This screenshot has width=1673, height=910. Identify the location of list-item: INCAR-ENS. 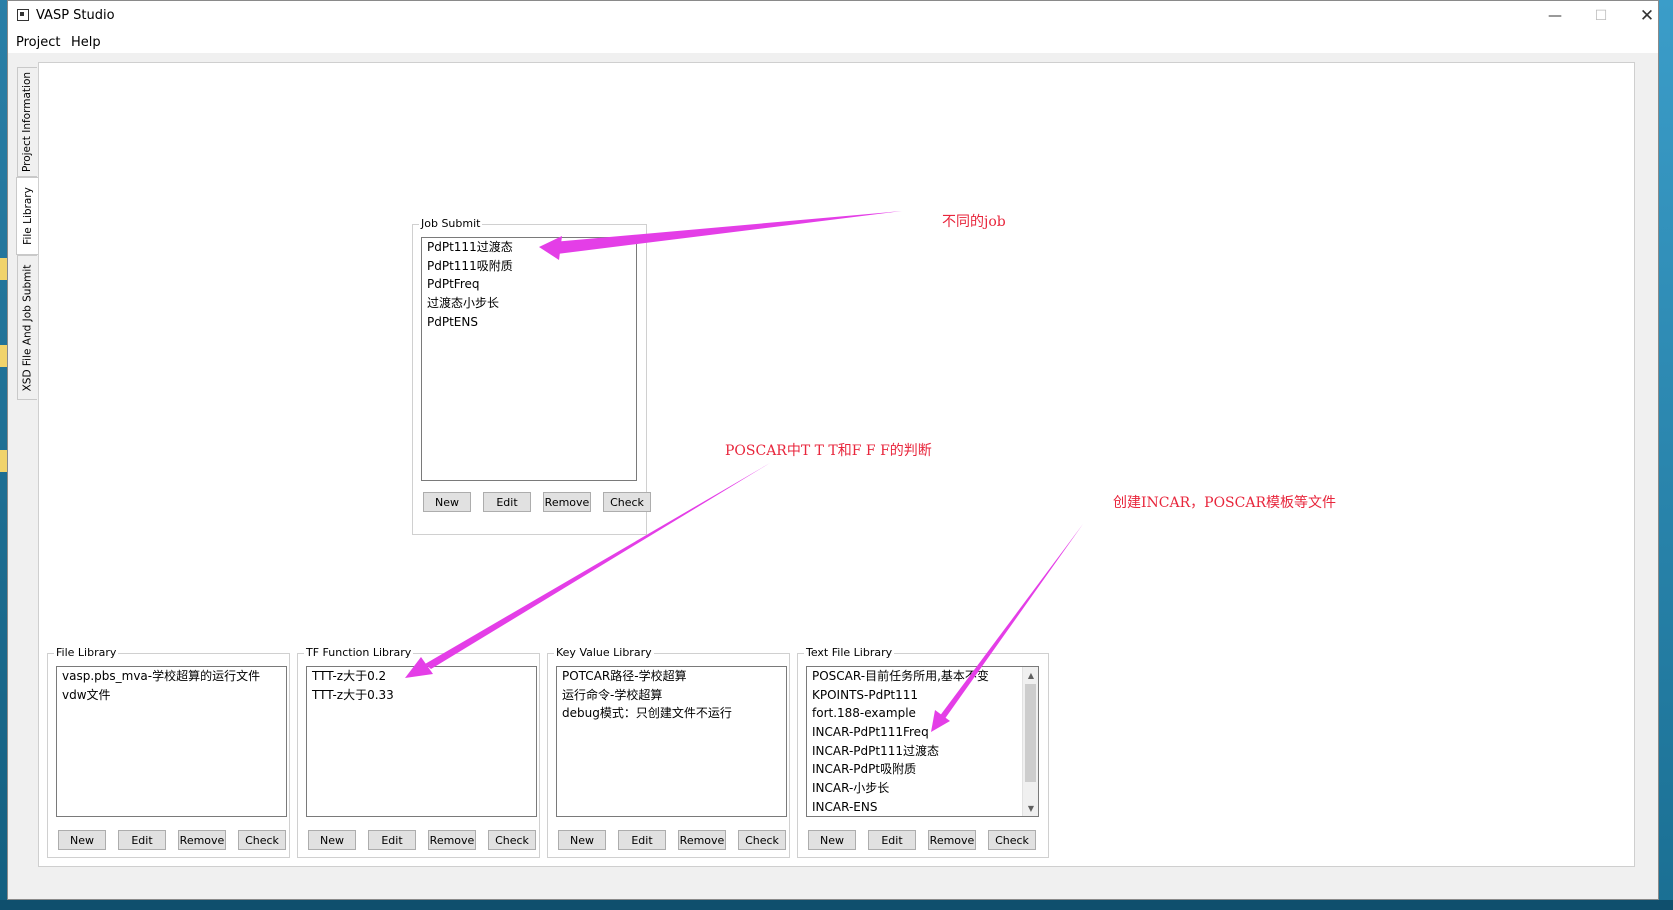
(922, 807).